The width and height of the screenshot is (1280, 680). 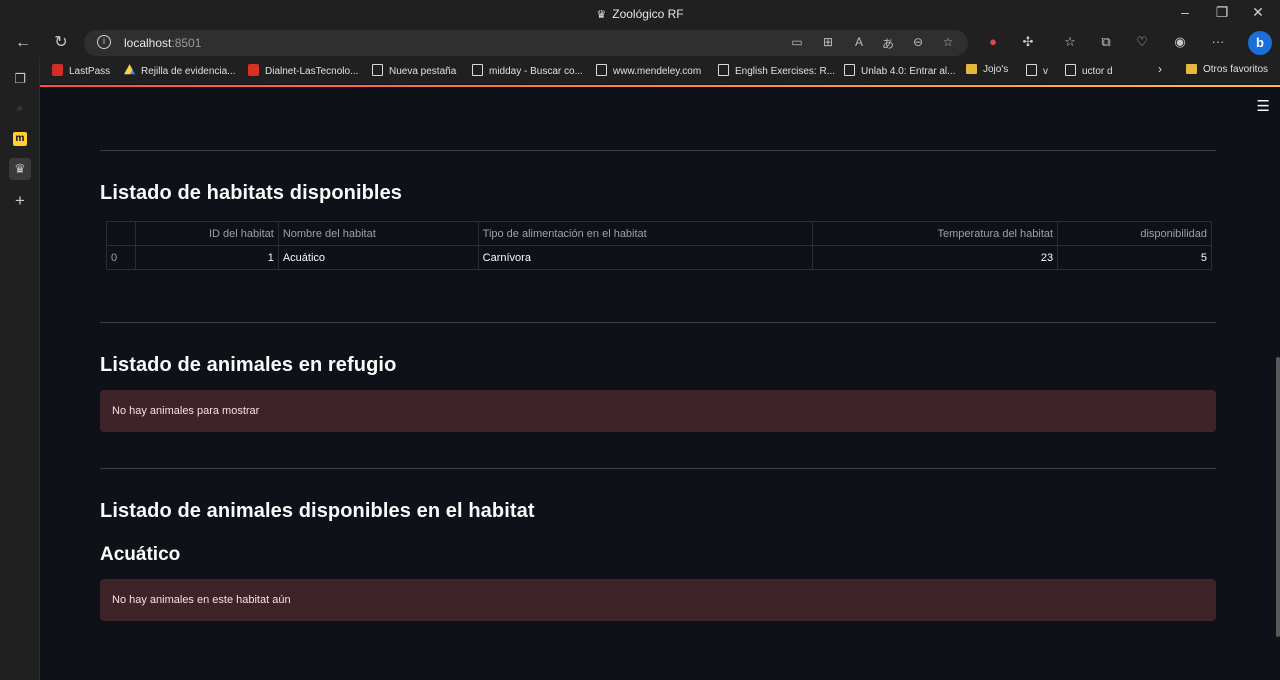 I want to click on availability-column-header: disponibilidad, so click(x=1134, y=233).